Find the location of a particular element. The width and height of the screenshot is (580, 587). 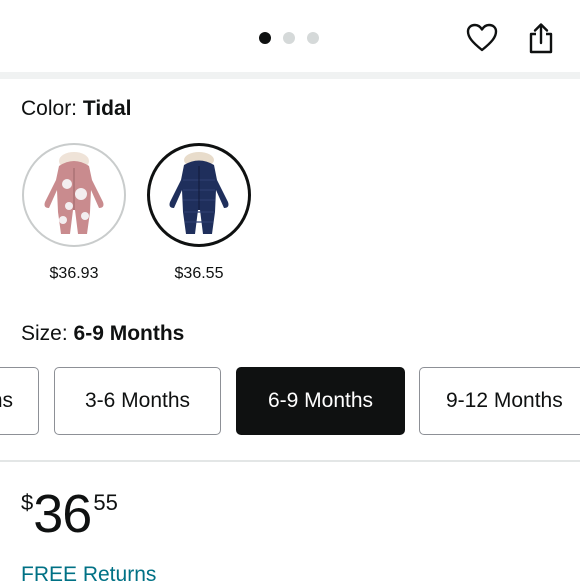

color-label: Color: Tidal is located at coordinates (76, 109).